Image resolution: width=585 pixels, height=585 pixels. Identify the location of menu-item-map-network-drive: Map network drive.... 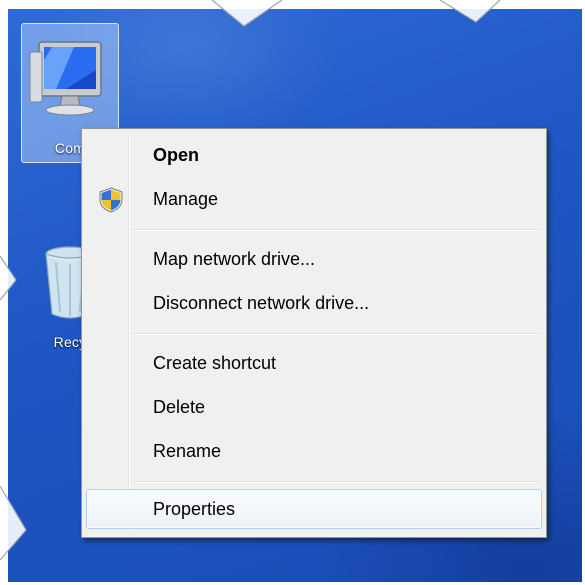
(314, 259).